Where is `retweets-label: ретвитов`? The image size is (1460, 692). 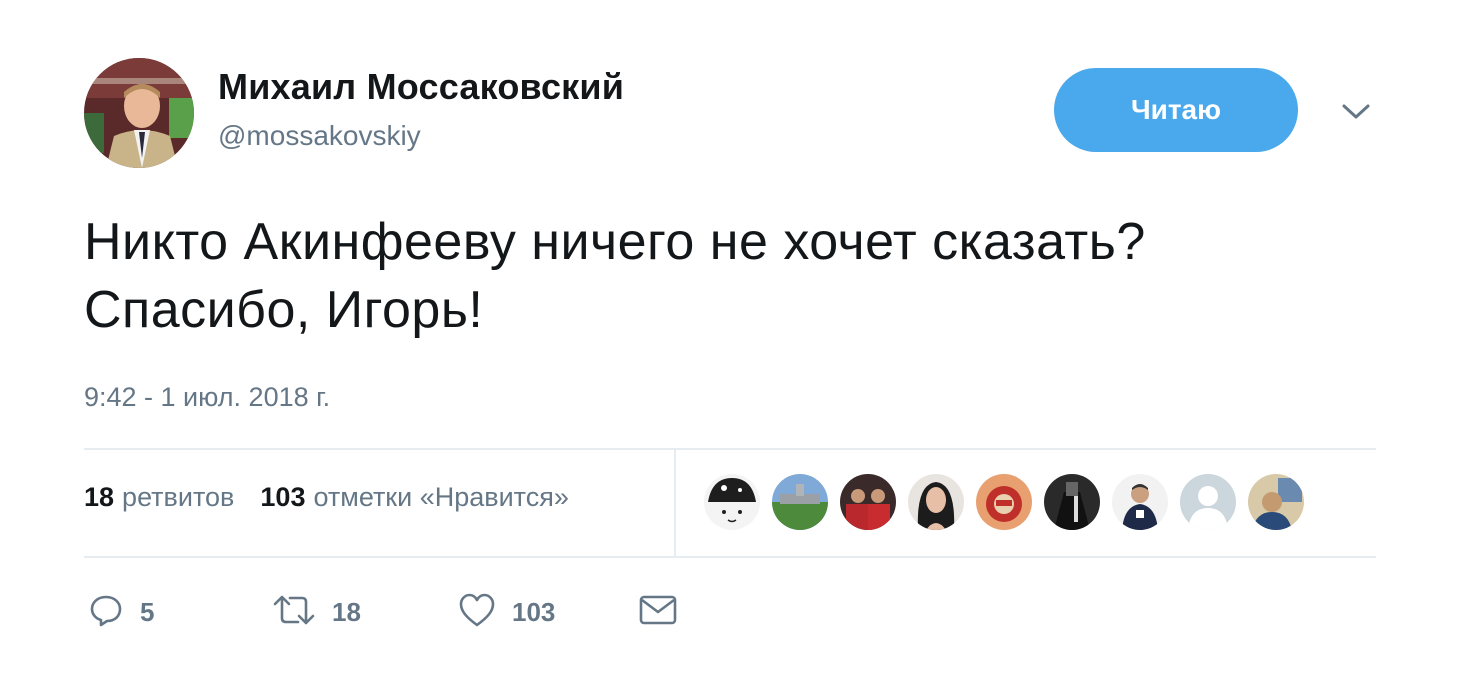 retweets-label: ретвитов is located at coordinates (178, 497).